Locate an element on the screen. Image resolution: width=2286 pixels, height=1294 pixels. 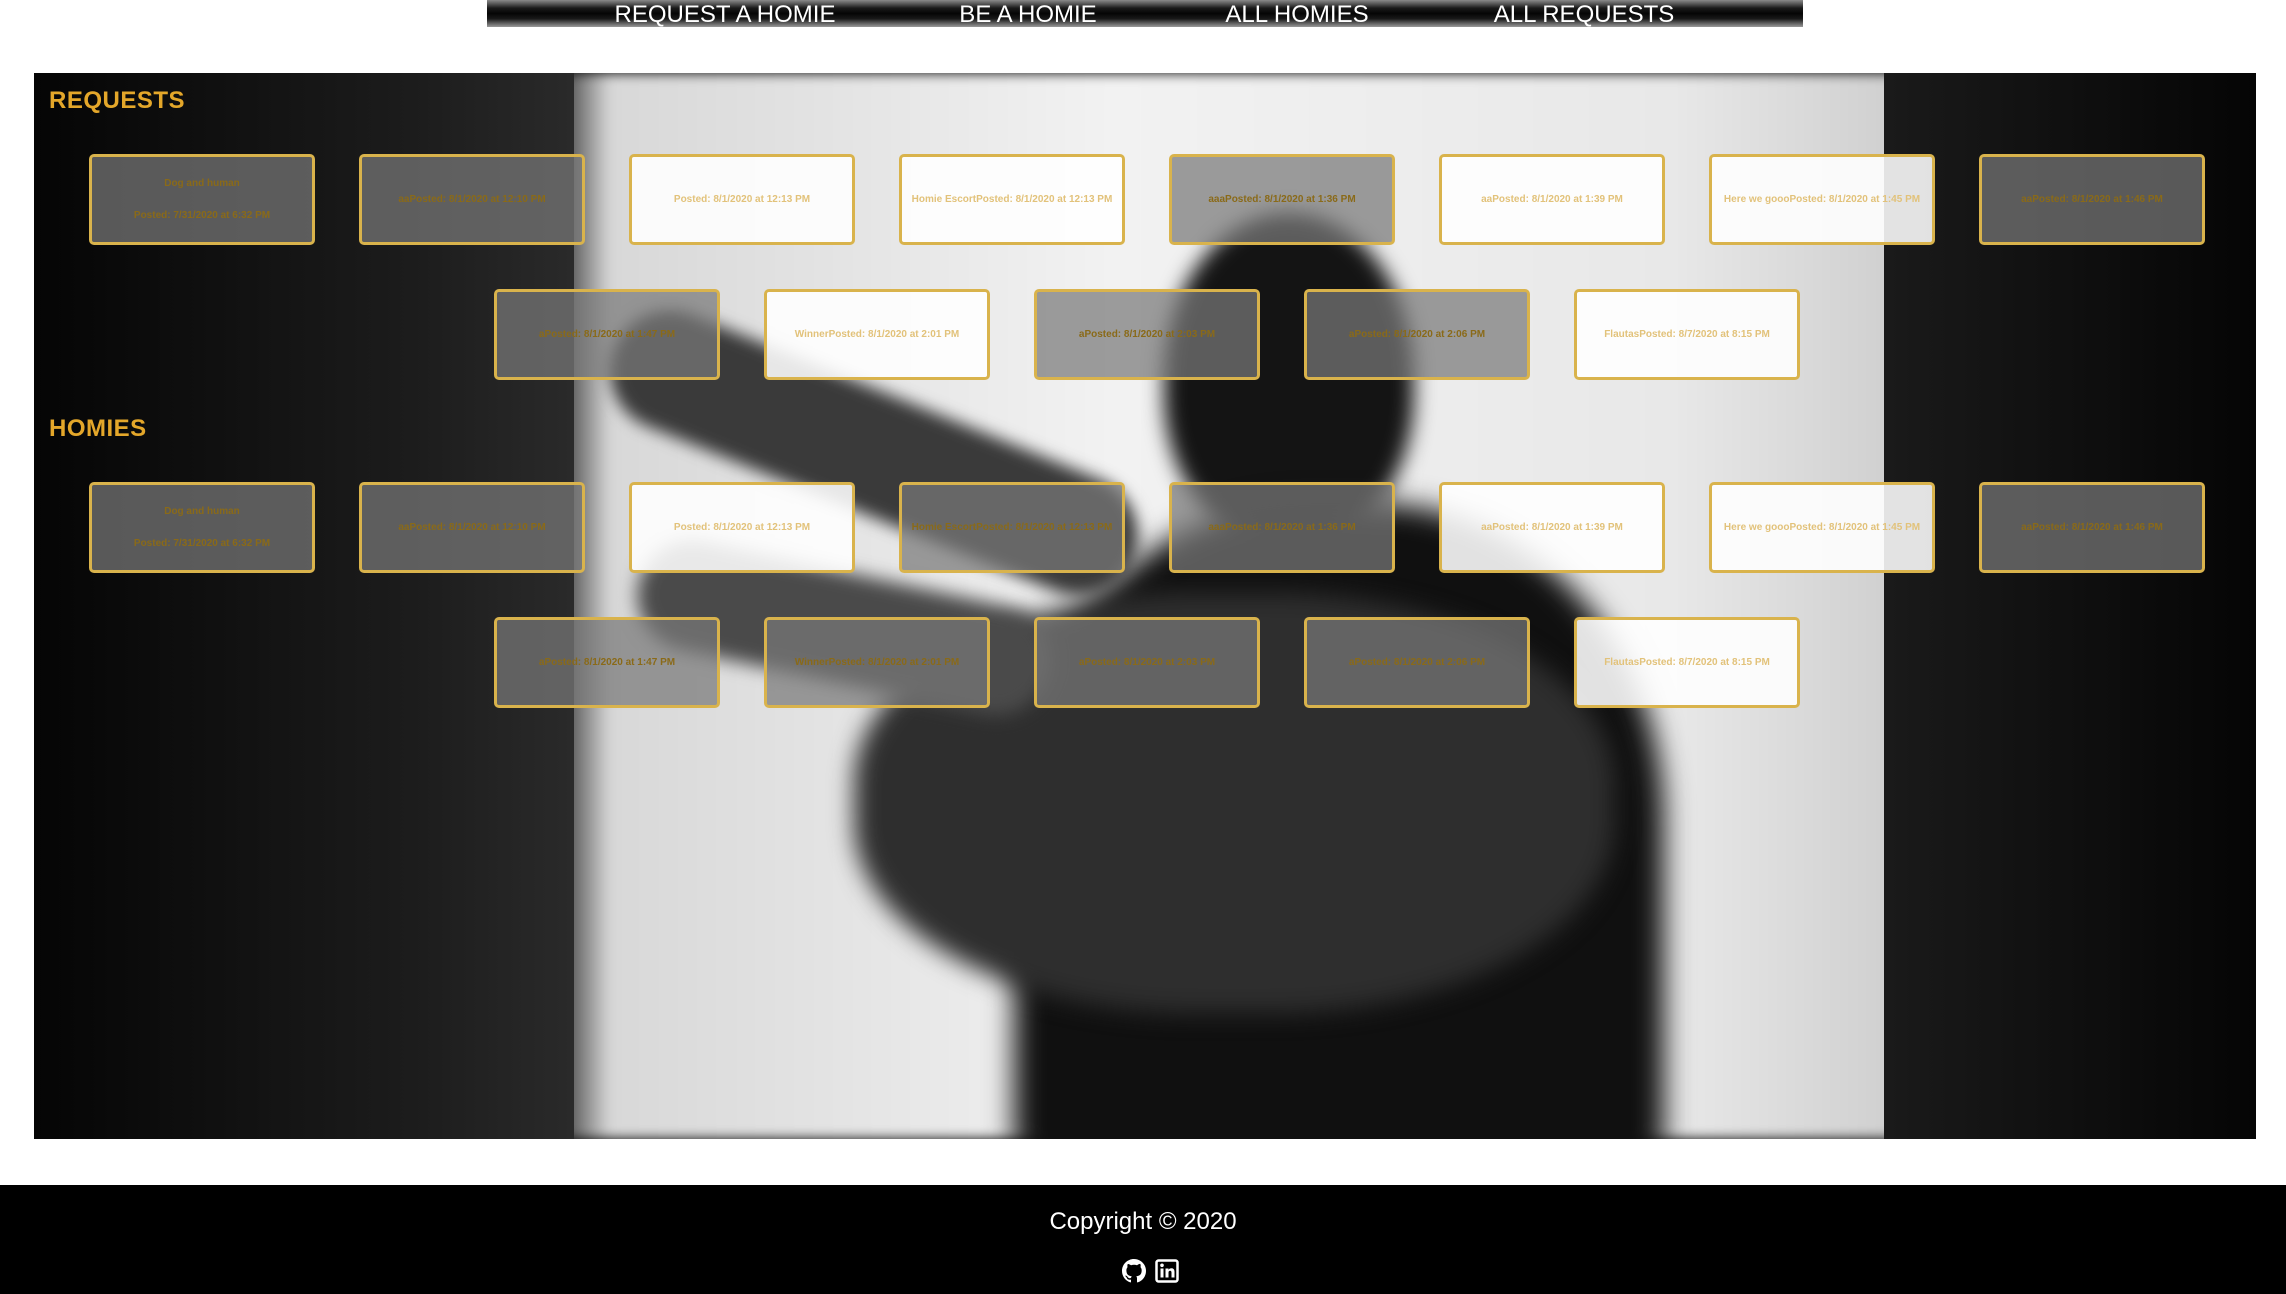
request-card: FlautasPosted: 8/7/2020 at 8:15 PM is located at coordinates (1687, 334).